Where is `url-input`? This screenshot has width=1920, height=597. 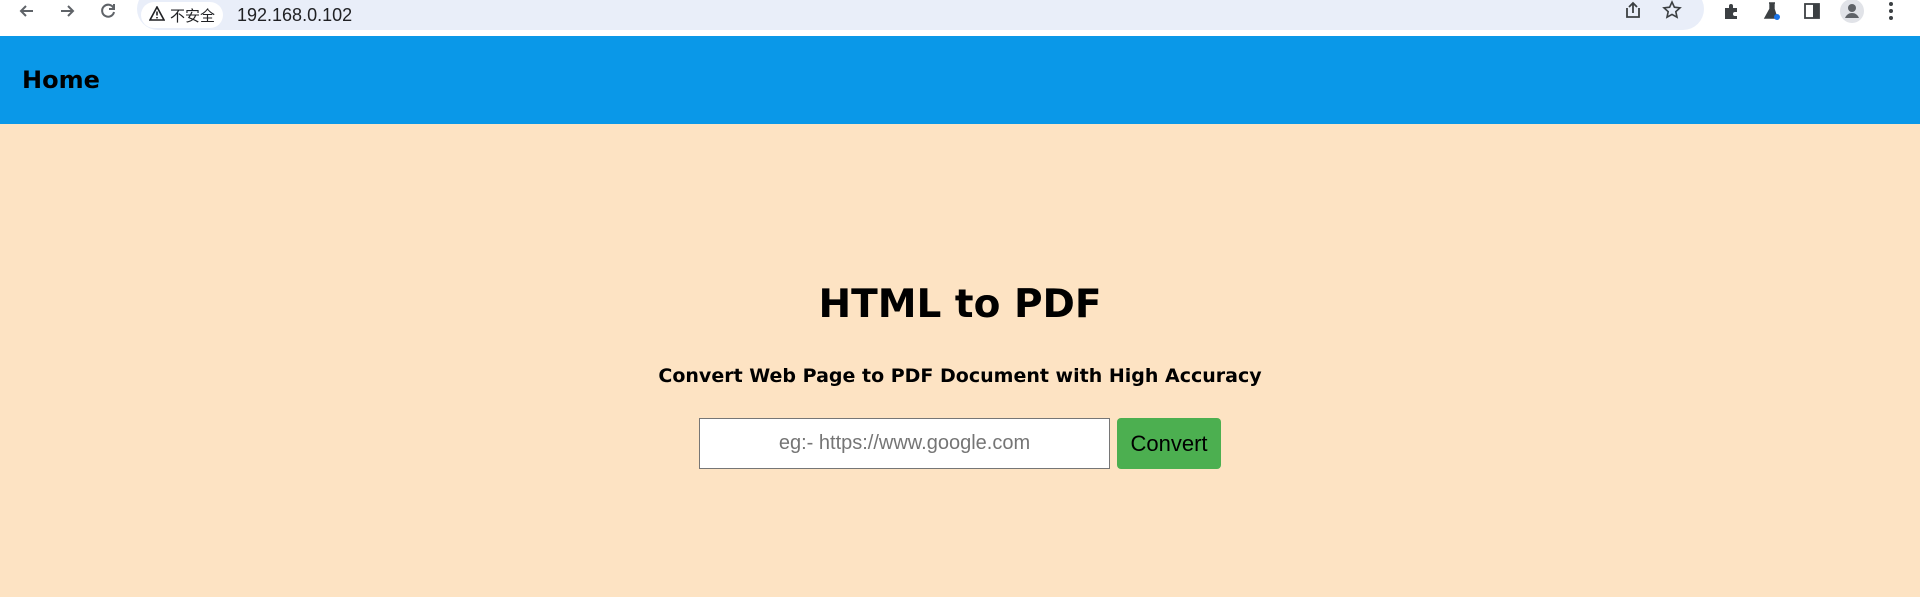 url-input is located at coordinates (904, 443).